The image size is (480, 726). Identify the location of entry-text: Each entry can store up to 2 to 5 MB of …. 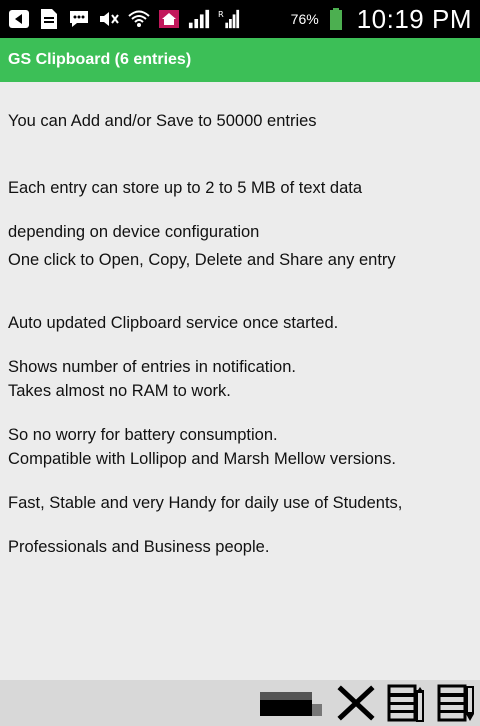
(185, 188).